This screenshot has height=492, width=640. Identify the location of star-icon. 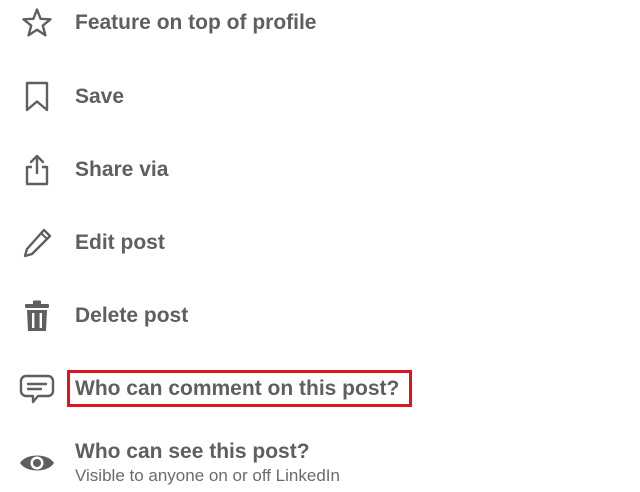
(37, 23).